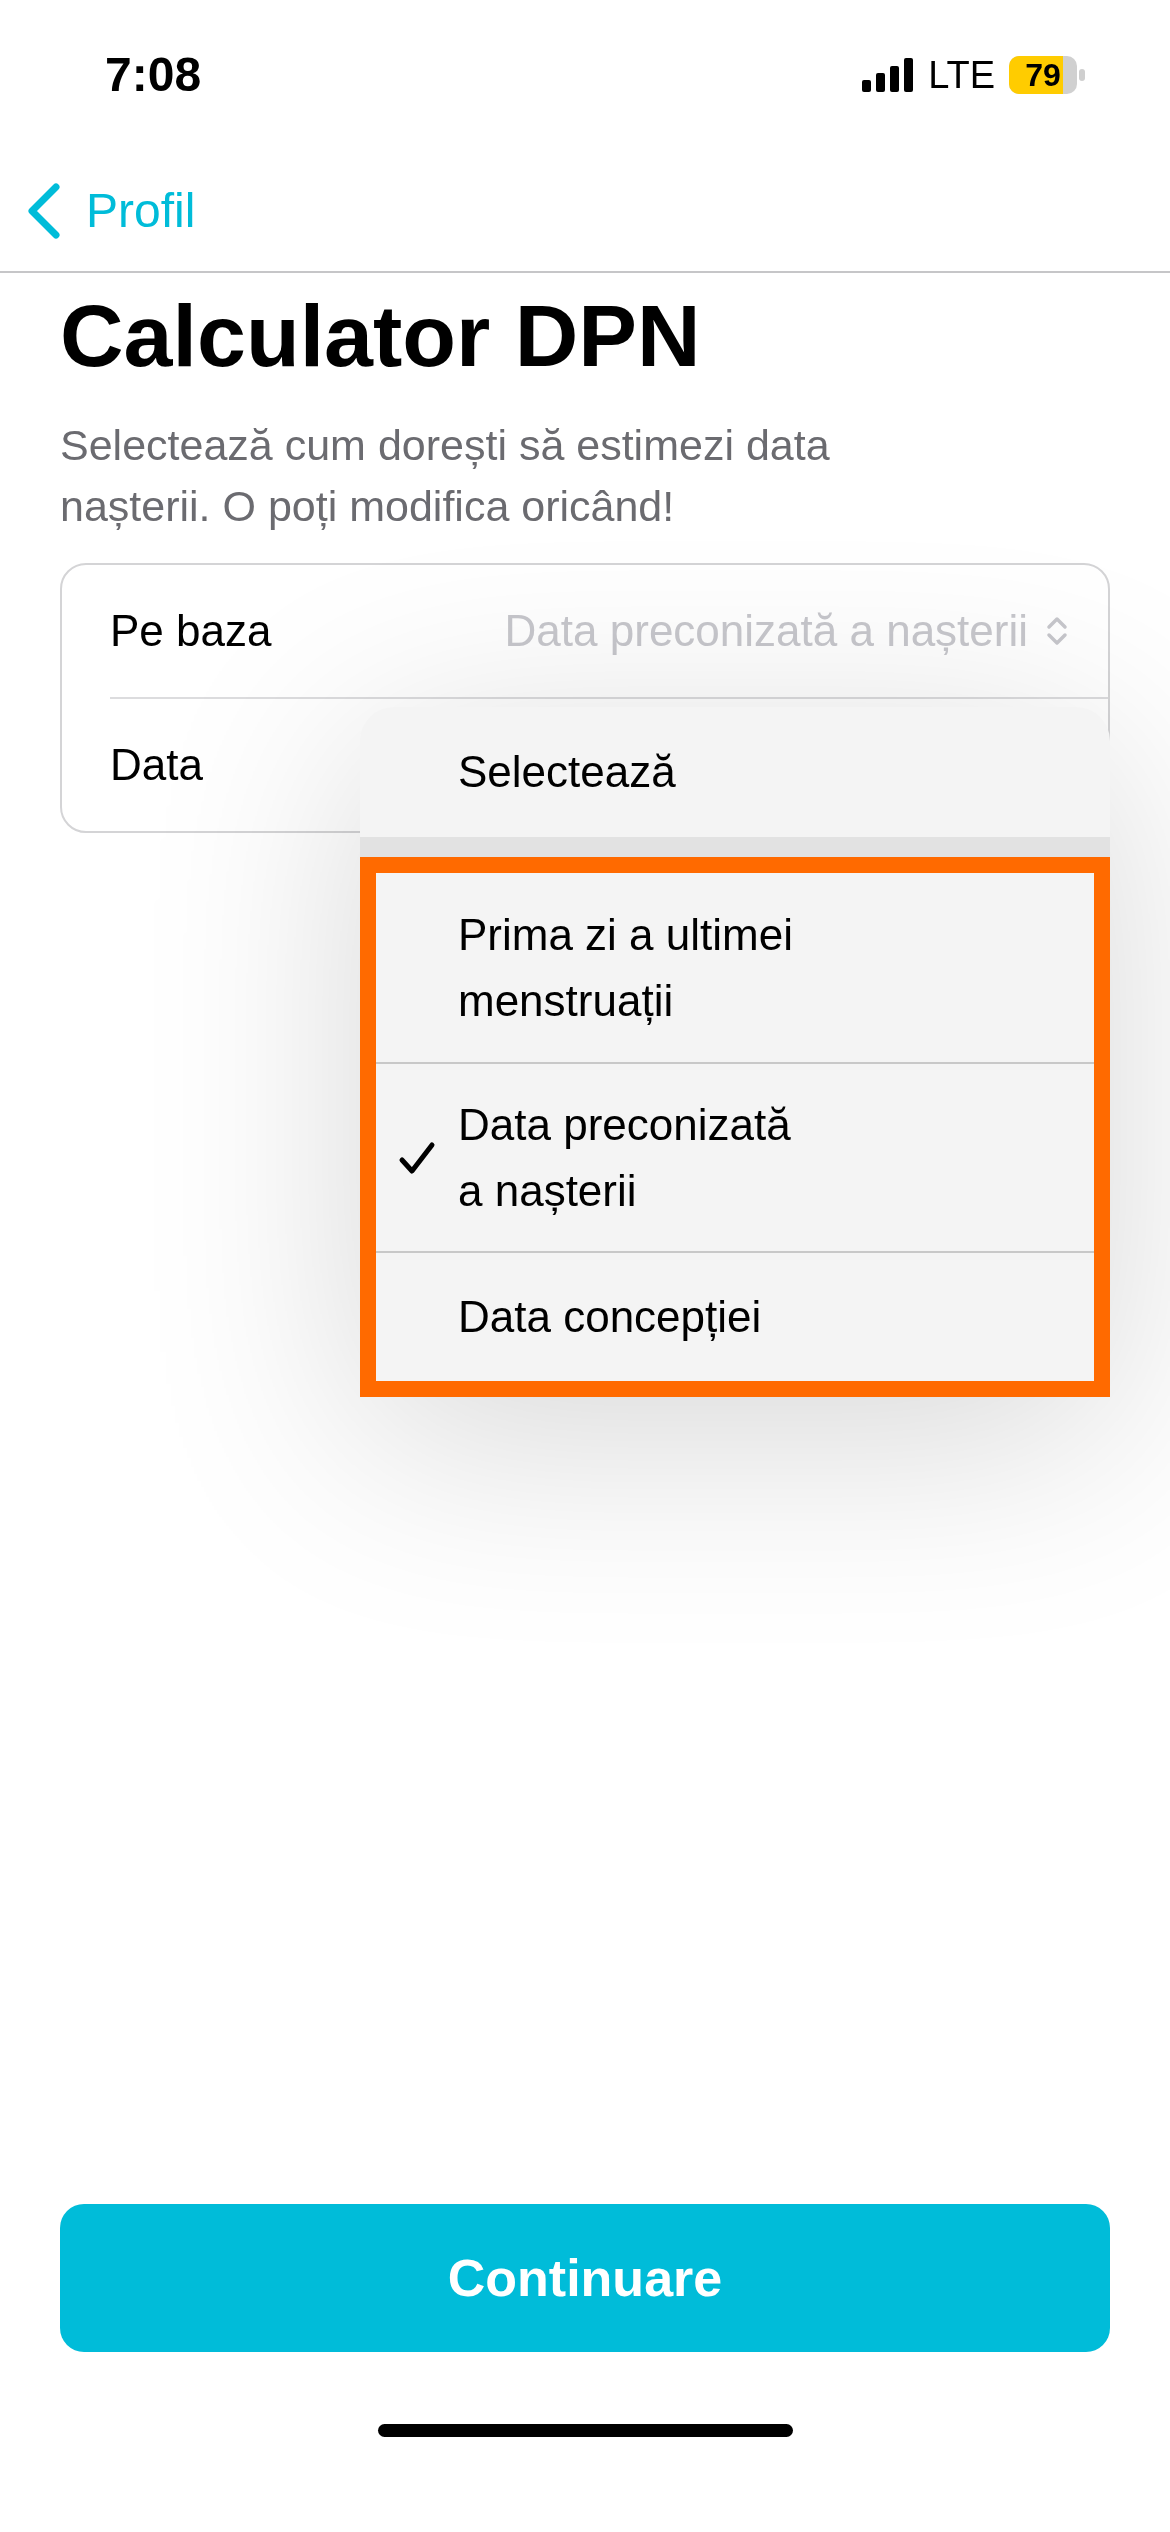 The image size is (1170, 2532). What do you see at coordinates (381, 336) in the screenshot?
I see `page-title: Calculator DPN` at bounding box center [381, 336].